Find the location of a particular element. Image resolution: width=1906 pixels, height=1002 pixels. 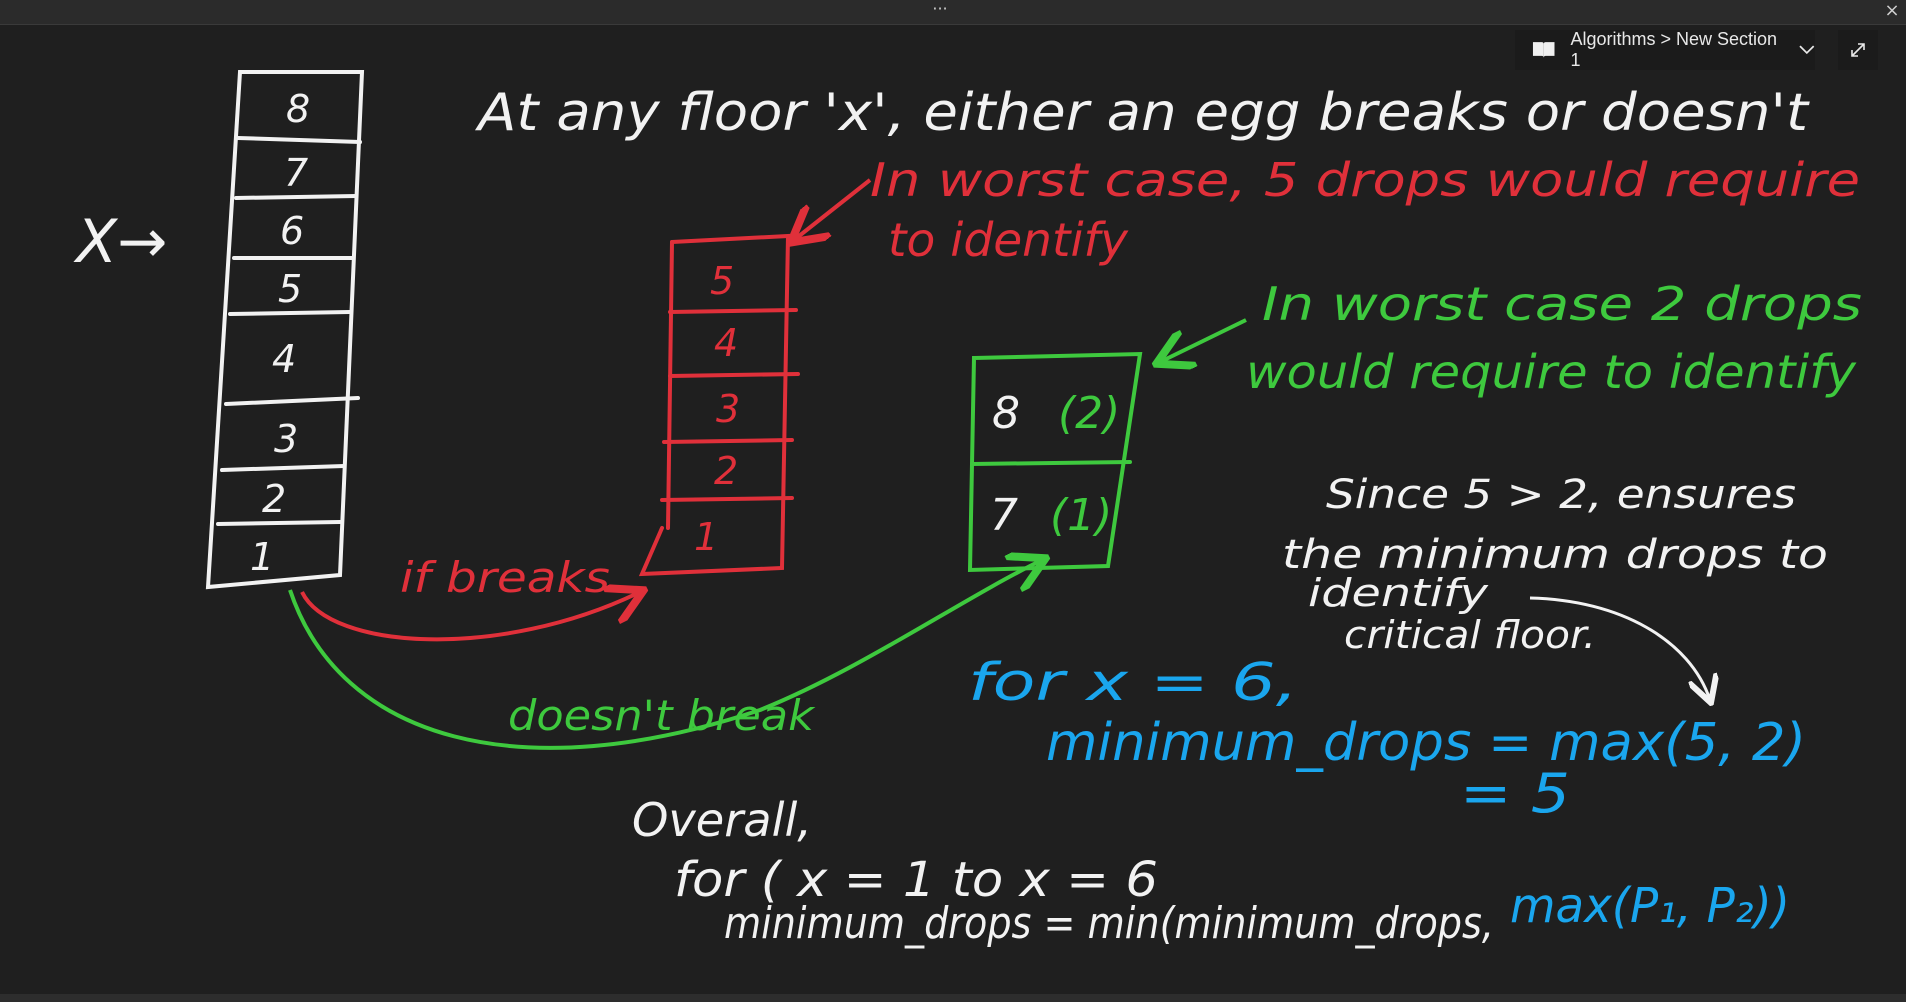

red-note-line2: to identify is located at coordinates (1008, 240).